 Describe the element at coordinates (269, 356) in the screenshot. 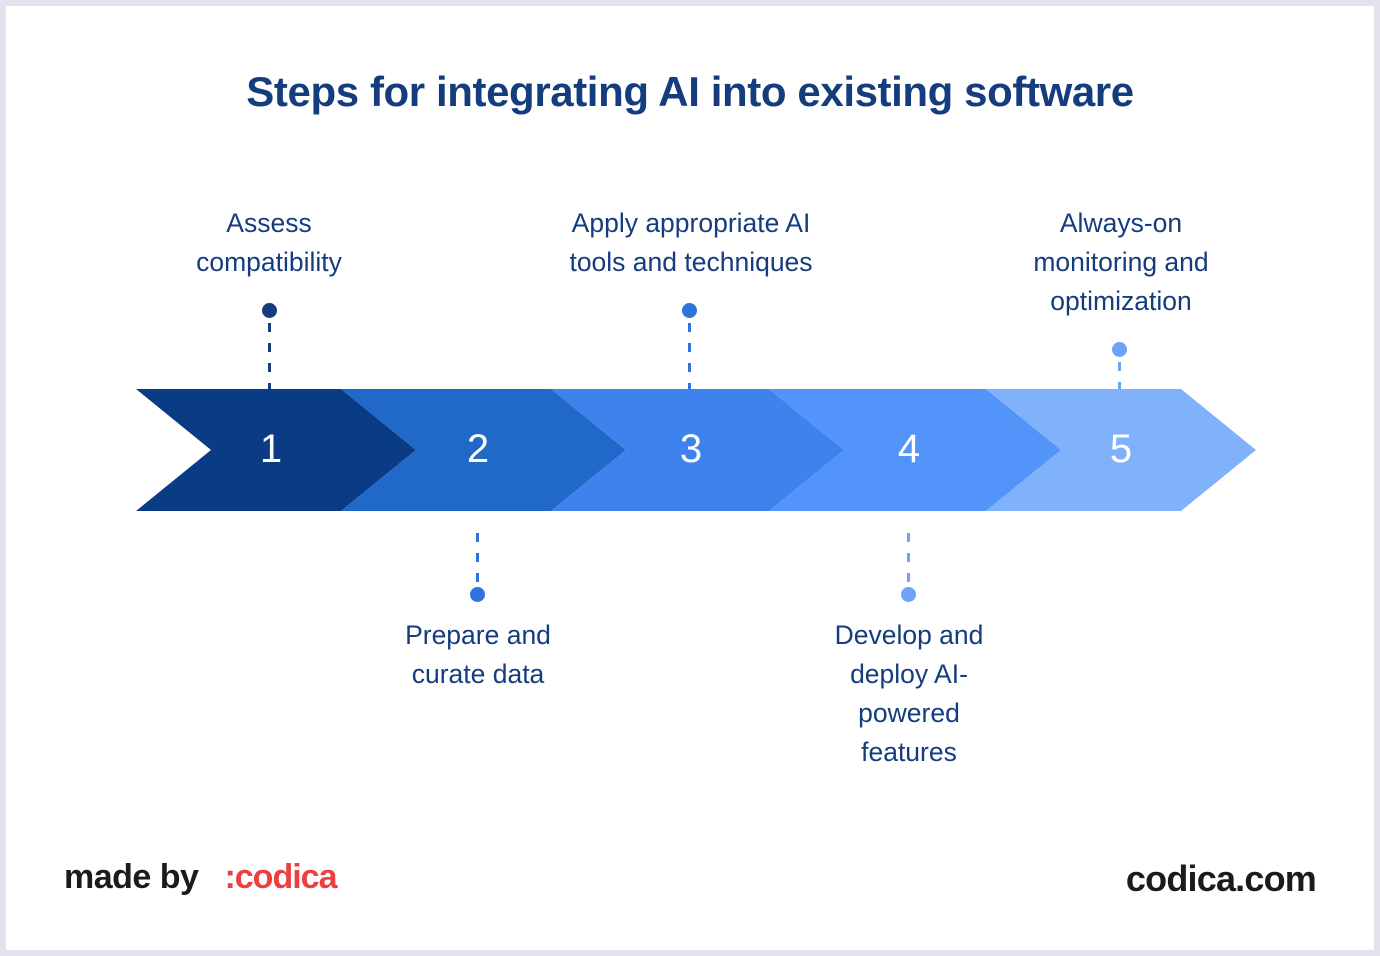

I see `step-1-connector-line` at that location.